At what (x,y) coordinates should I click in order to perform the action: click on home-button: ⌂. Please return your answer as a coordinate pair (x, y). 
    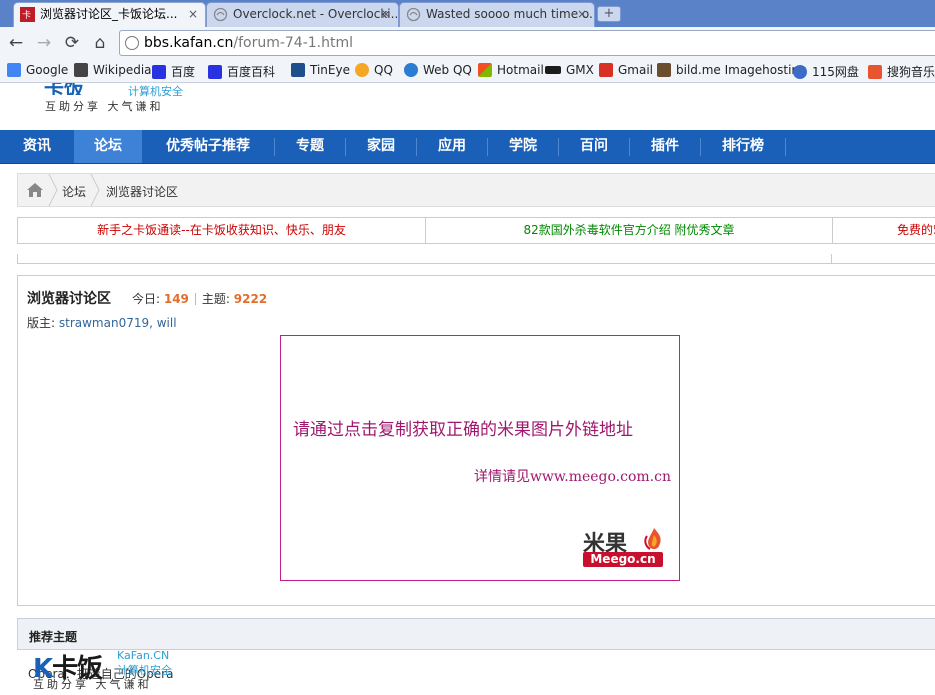
    Looking at the image, I should click on (100, 43).